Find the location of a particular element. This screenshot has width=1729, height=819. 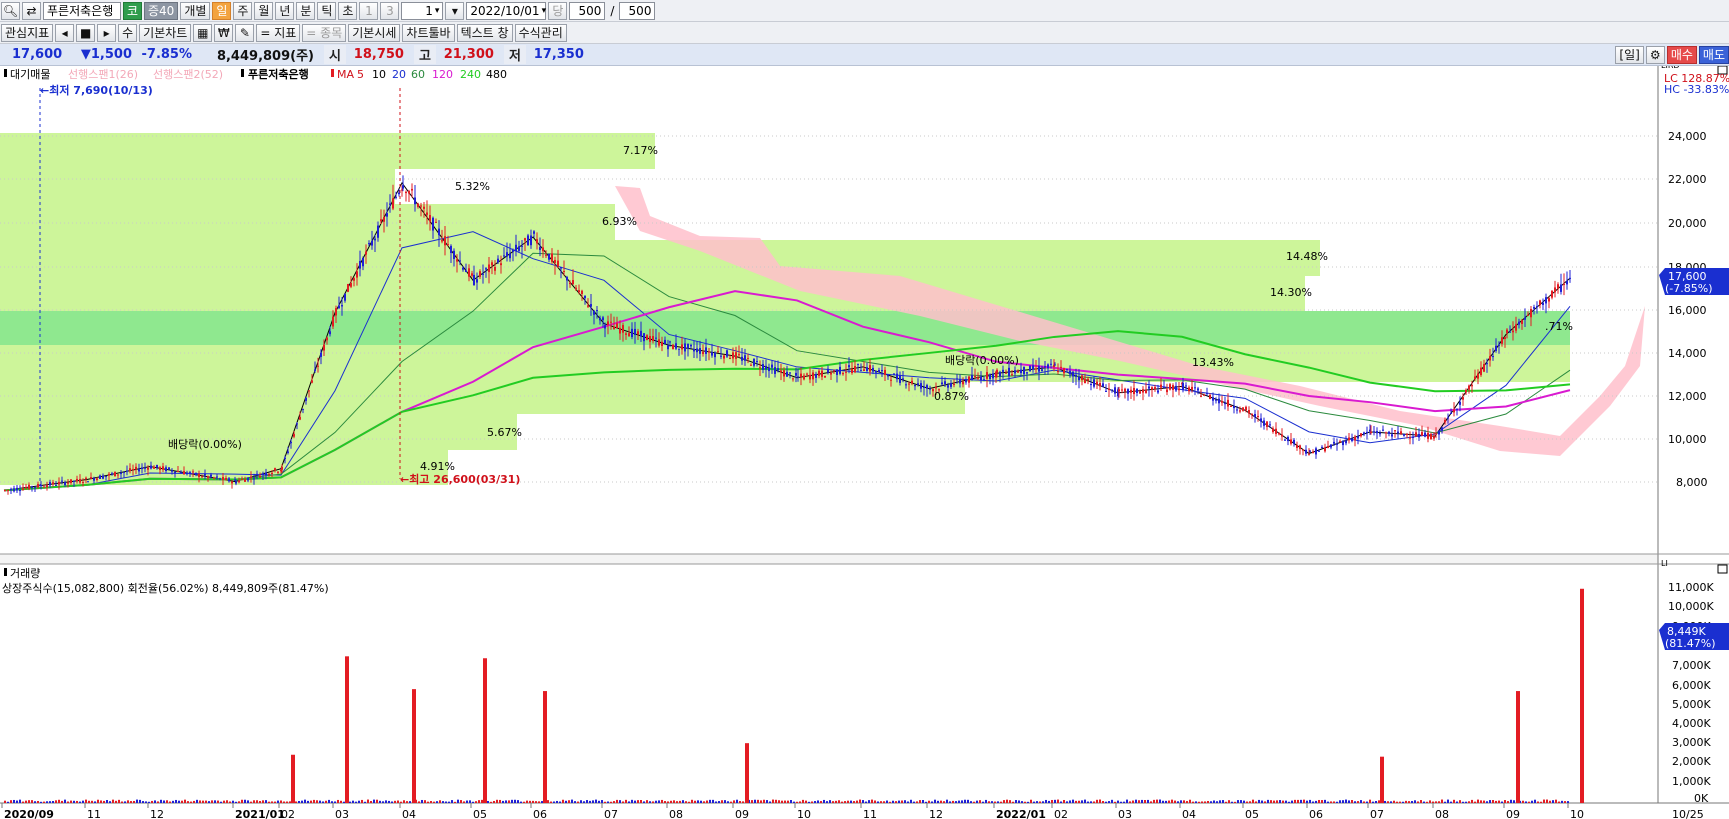

vol-y-label: 11,000K is located at coordinates (1691, 587).